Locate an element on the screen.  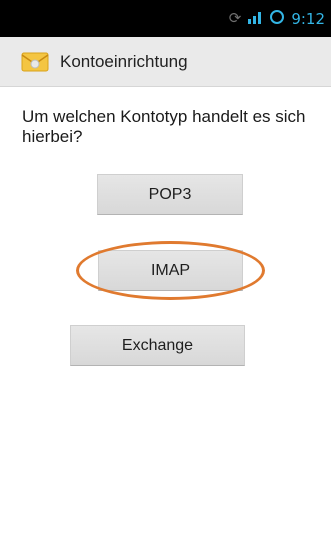
status-clock: 9:12 is located at coordinates (308, 18).